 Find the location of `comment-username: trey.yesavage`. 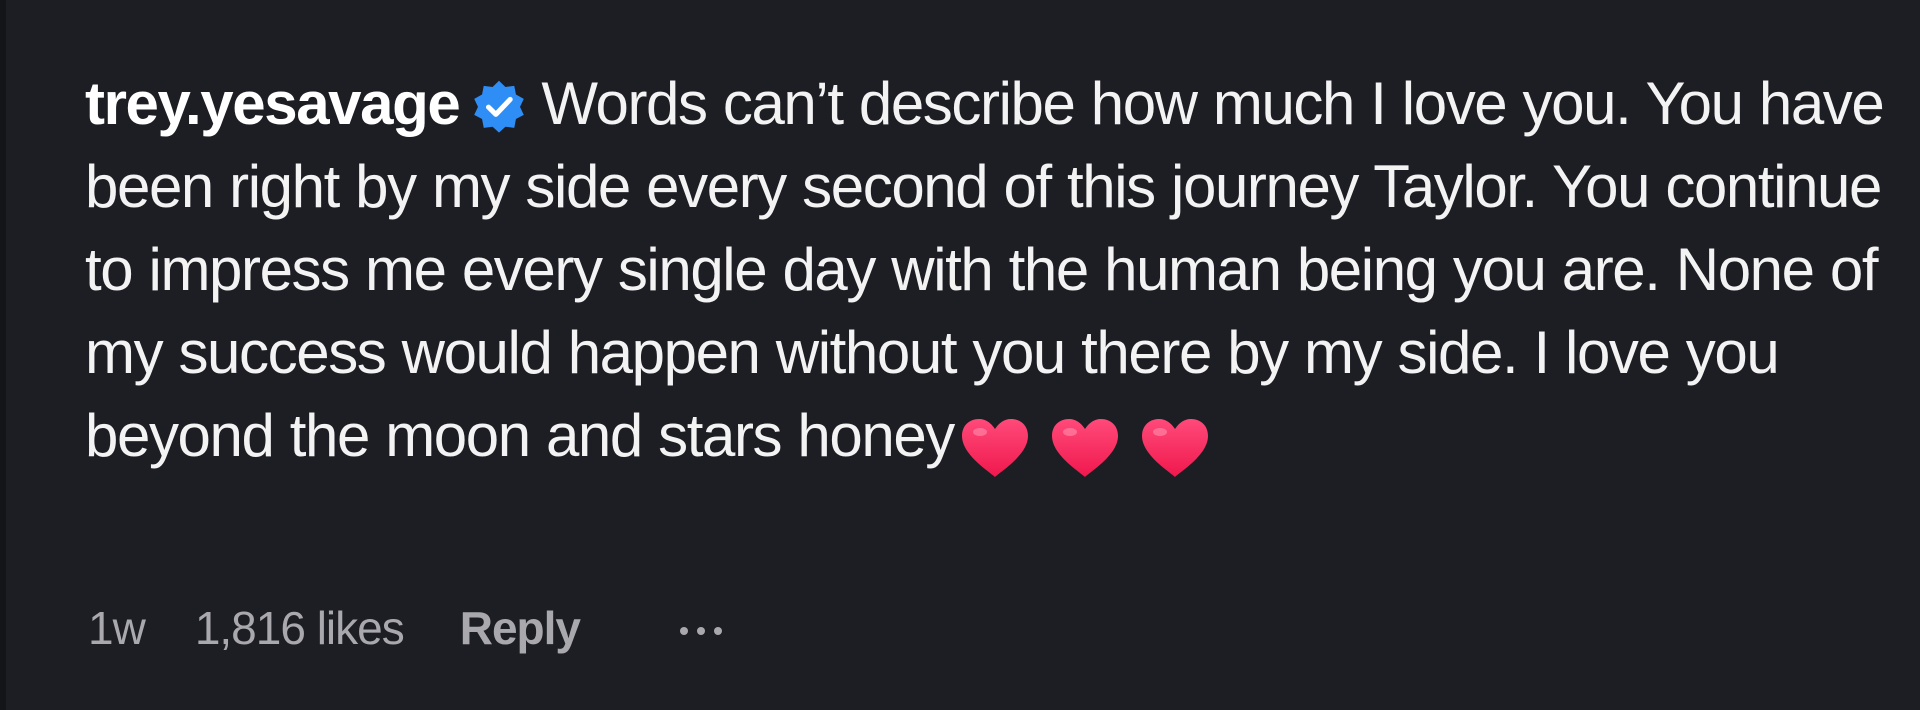

comment-username: trey.yesavage is located at coordinates (273, 103).